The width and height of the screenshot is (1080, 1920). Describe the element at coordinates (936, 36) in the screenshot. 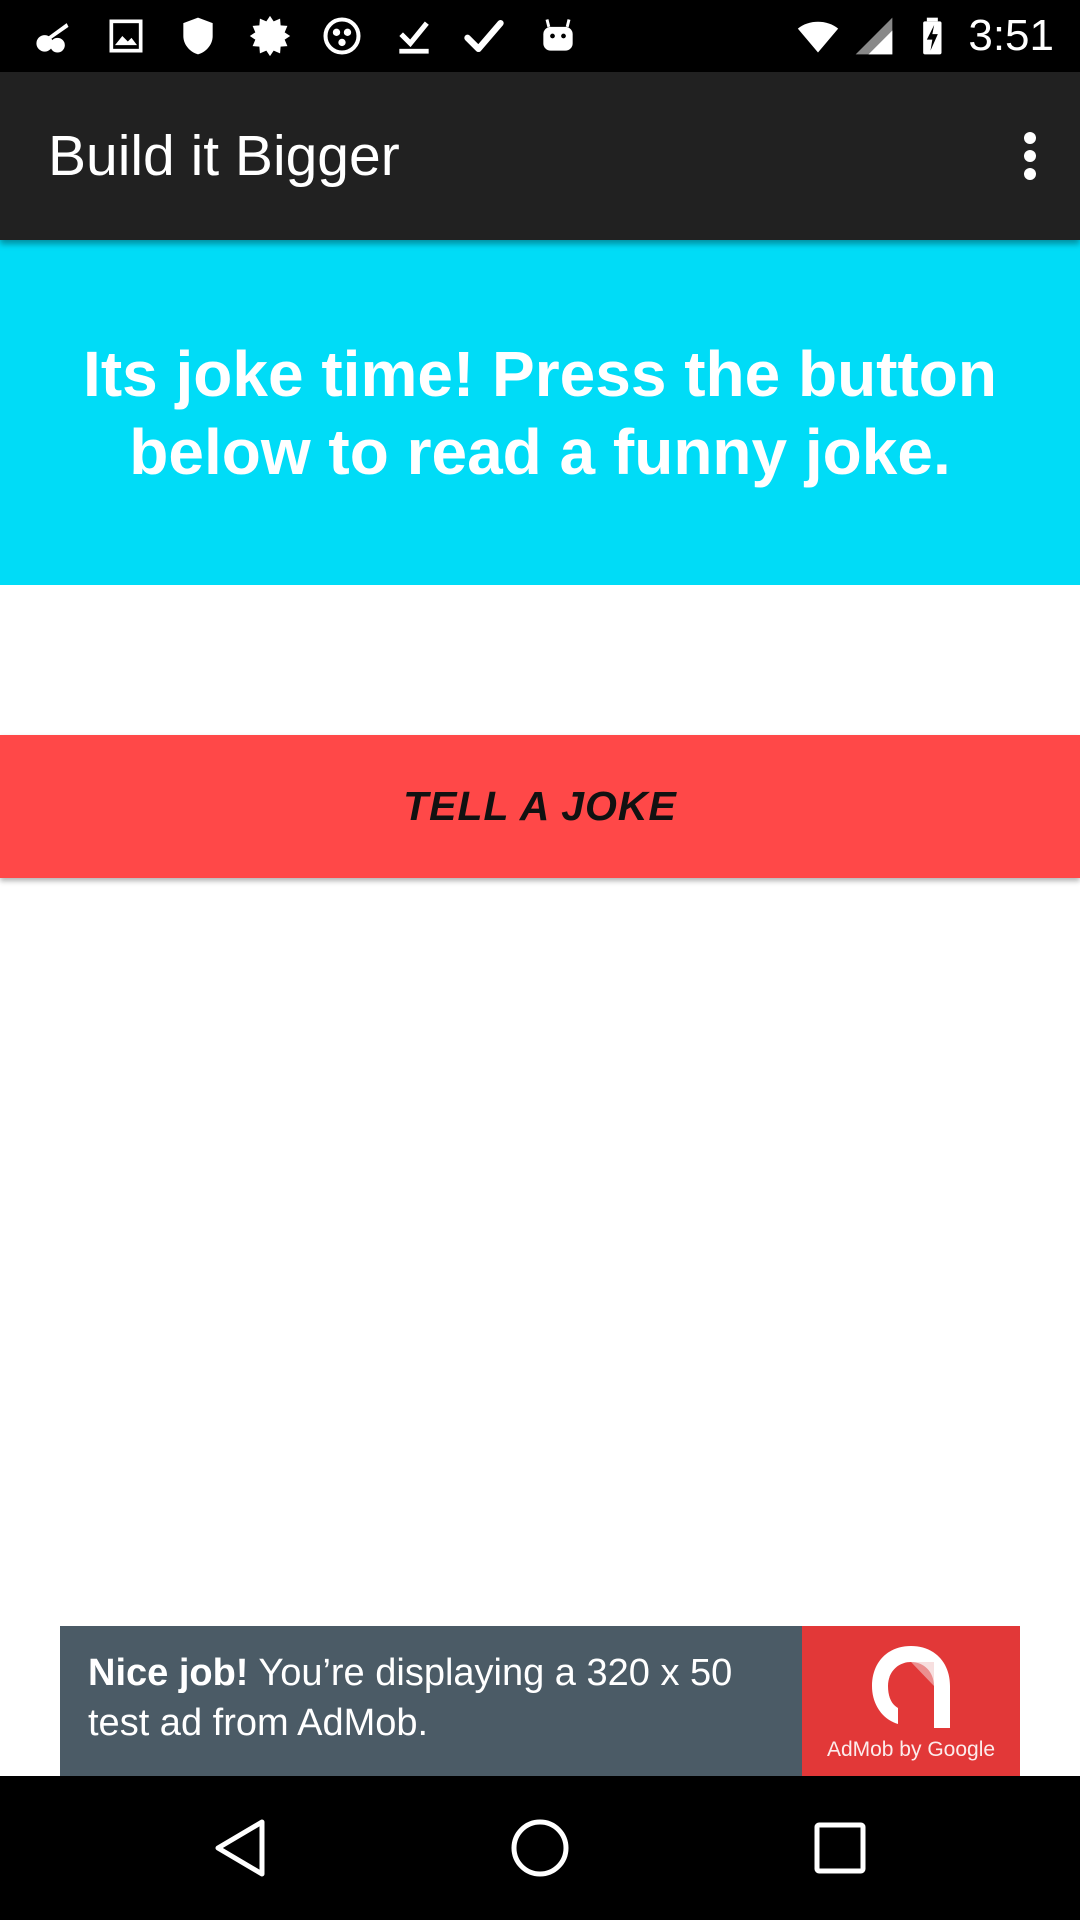

I see `battery-charging-icon` at that location.